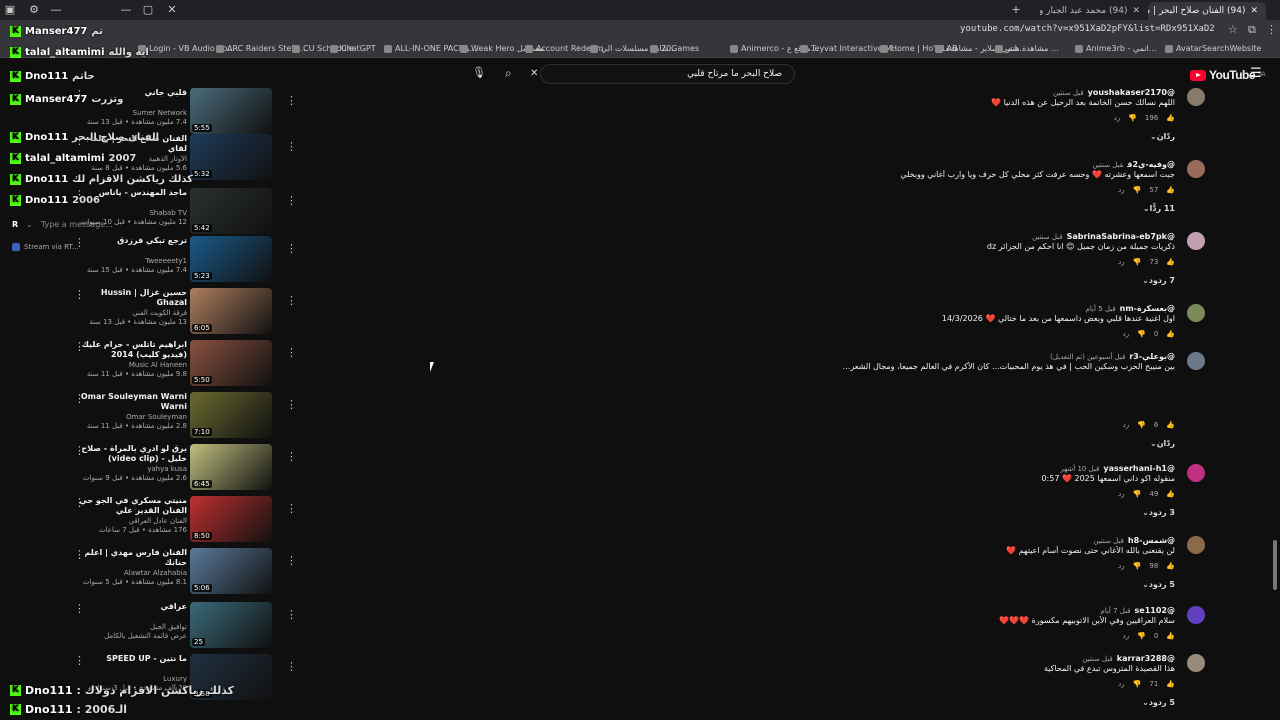 Image resolution: width=1280 pixels, height=720 pixels. What do you see at coordinates (231, 311) in the screenshot?
I see `video-thumbnail: 6:05` at bounding box center [231, 311].